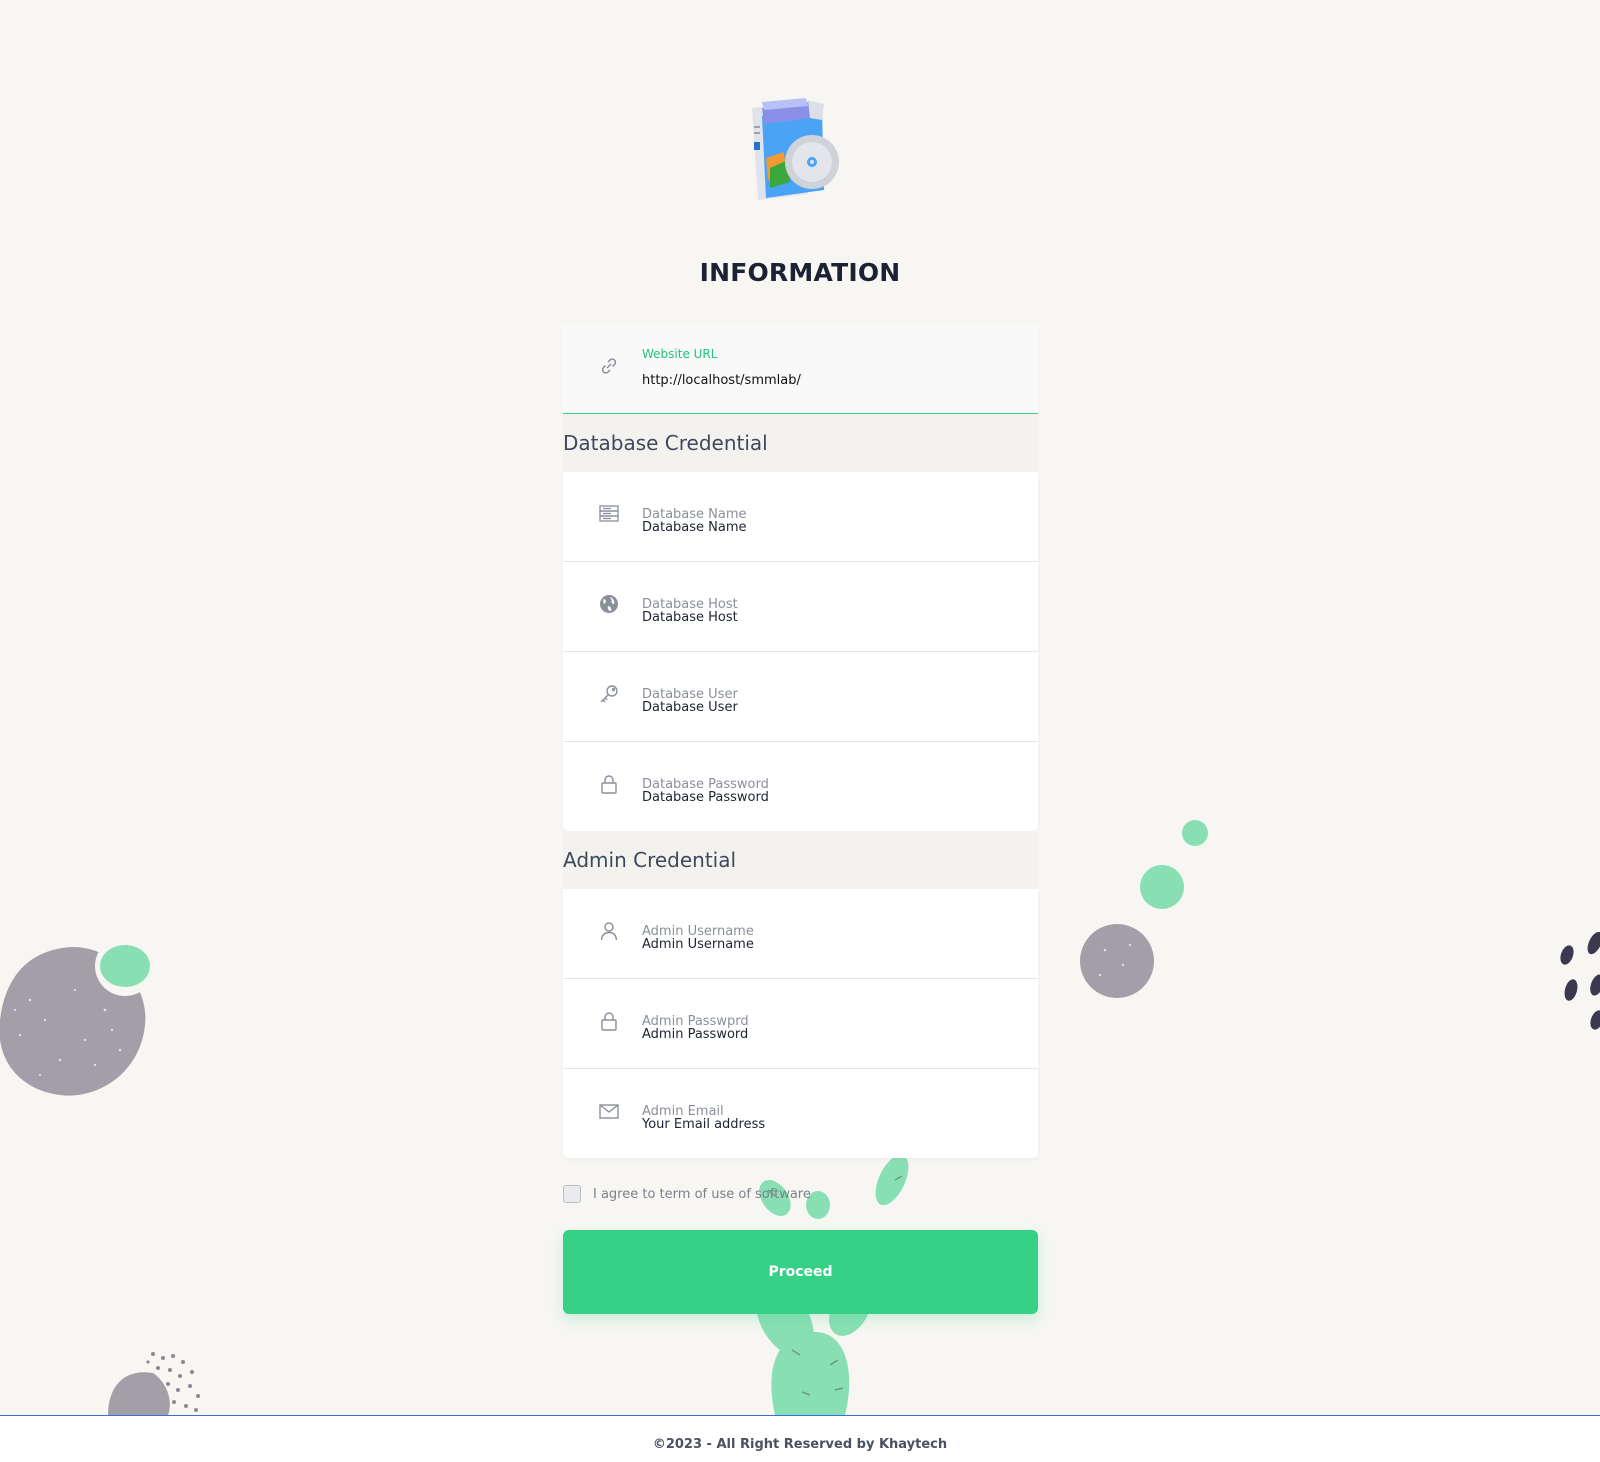 The width and height of the screenshot is (1600, 1462). Describe the element at coordinates (609, 1111) in the screenshot. I see `envelope-icon` at that location.